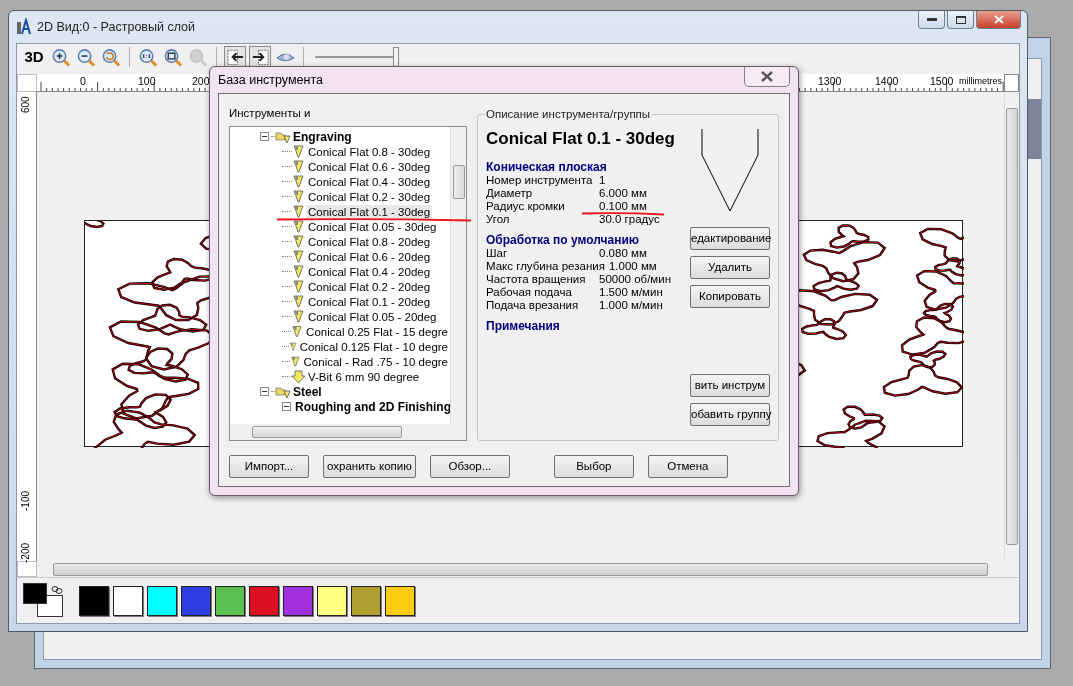  I want to click on minimize-button, so click(931, 20).